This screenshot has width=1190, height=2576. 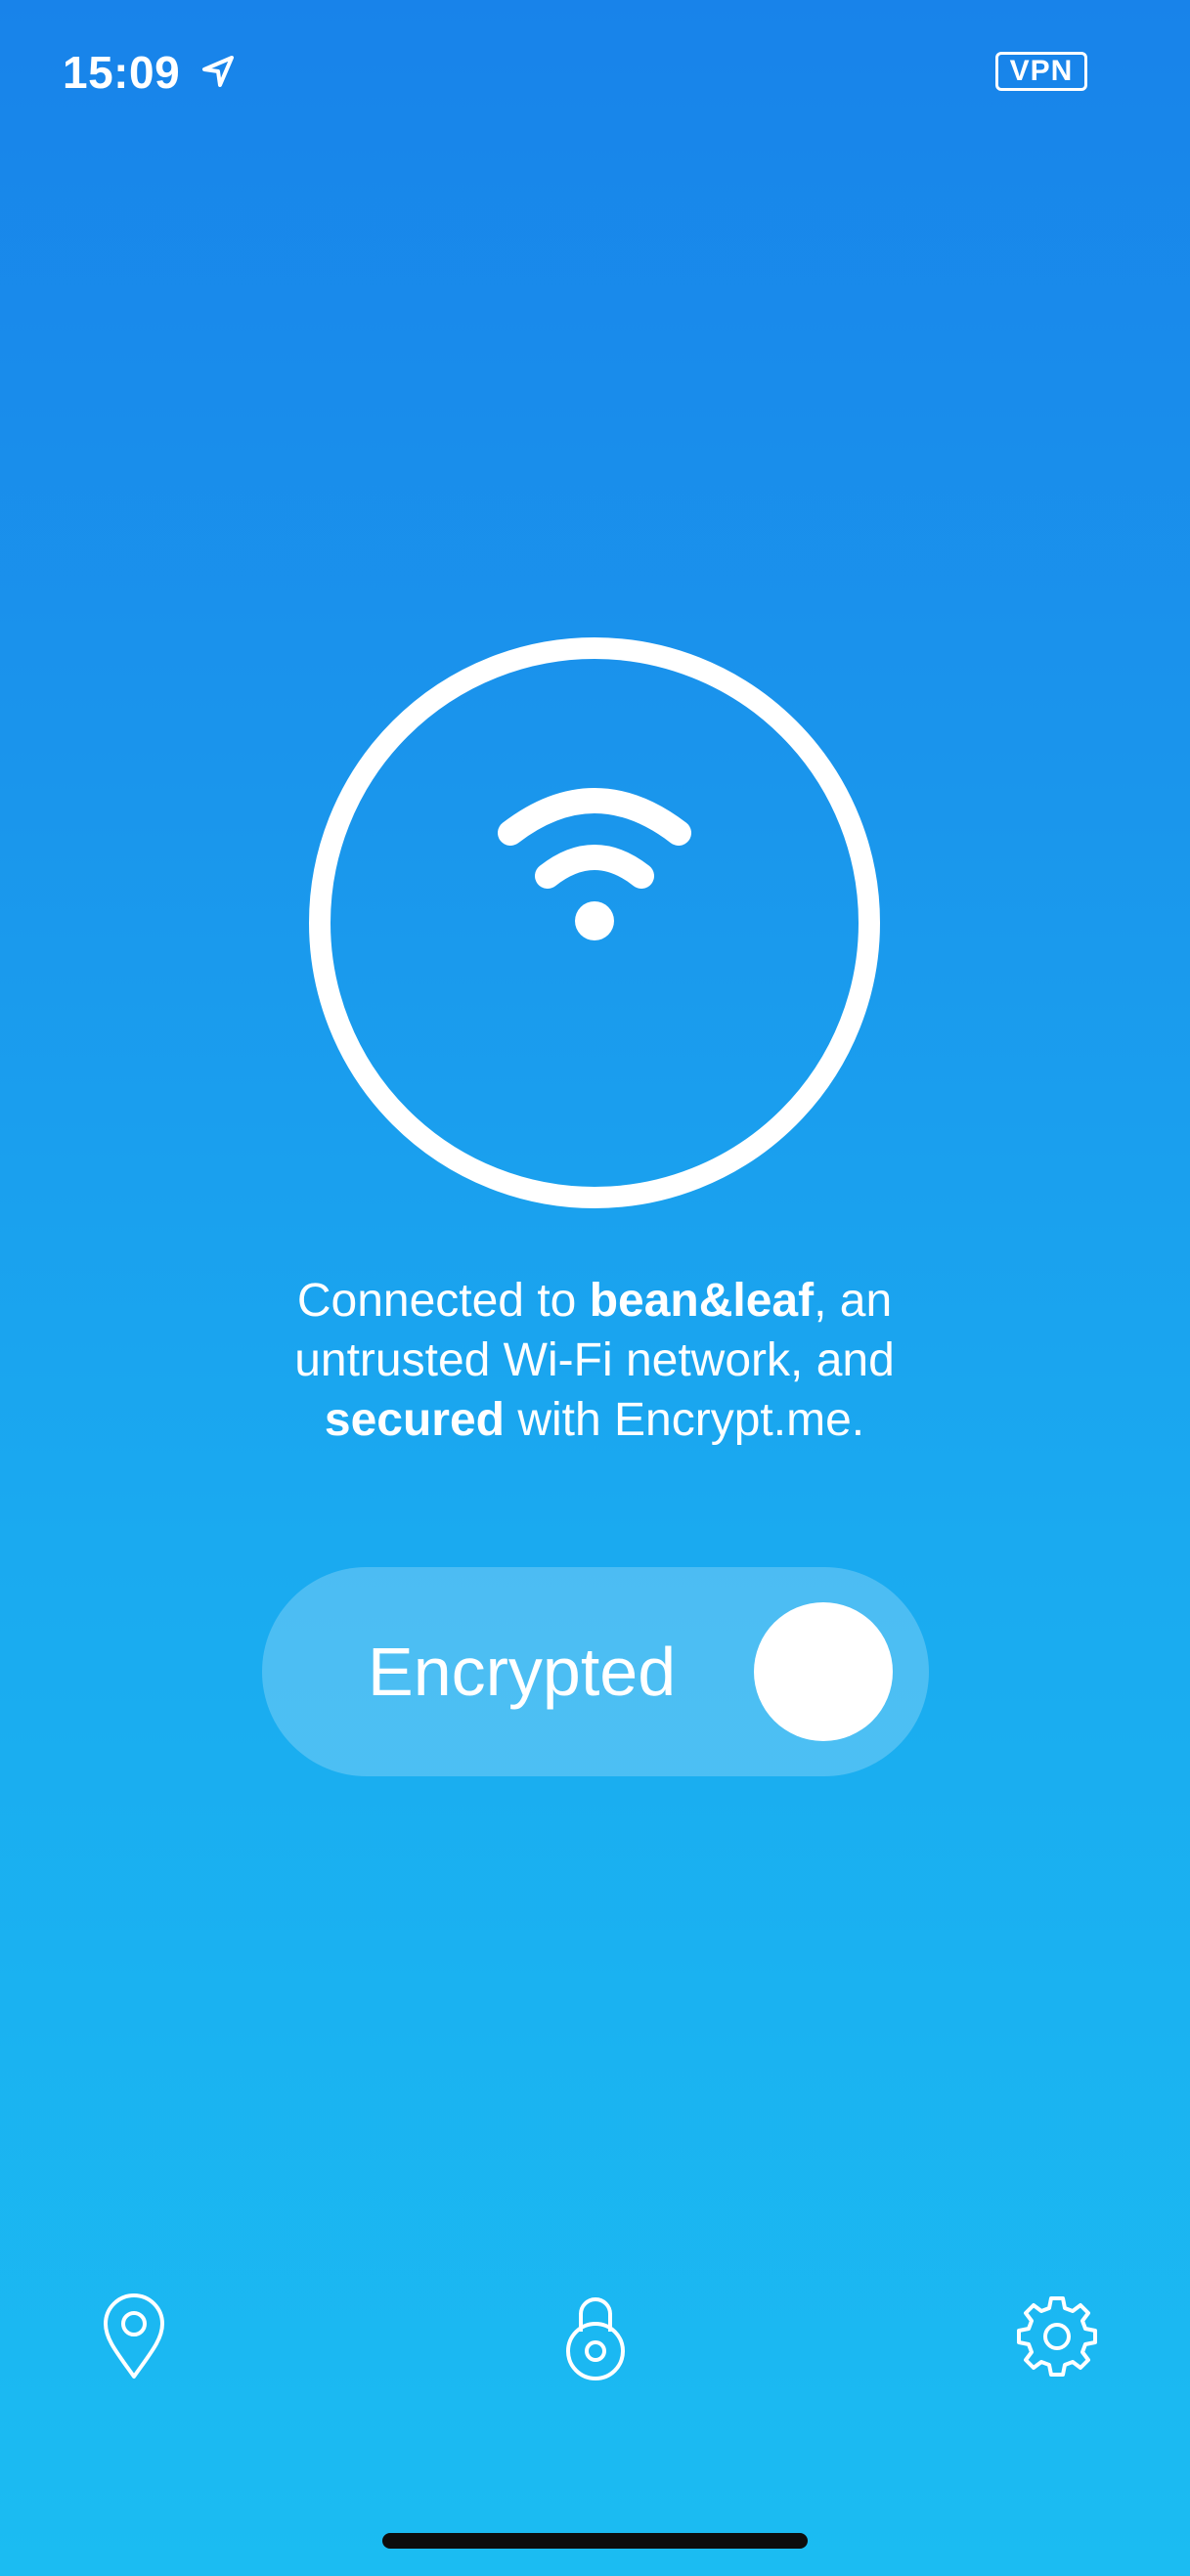 I want to click on status-time: 15:09, so click(x=122, y=72).